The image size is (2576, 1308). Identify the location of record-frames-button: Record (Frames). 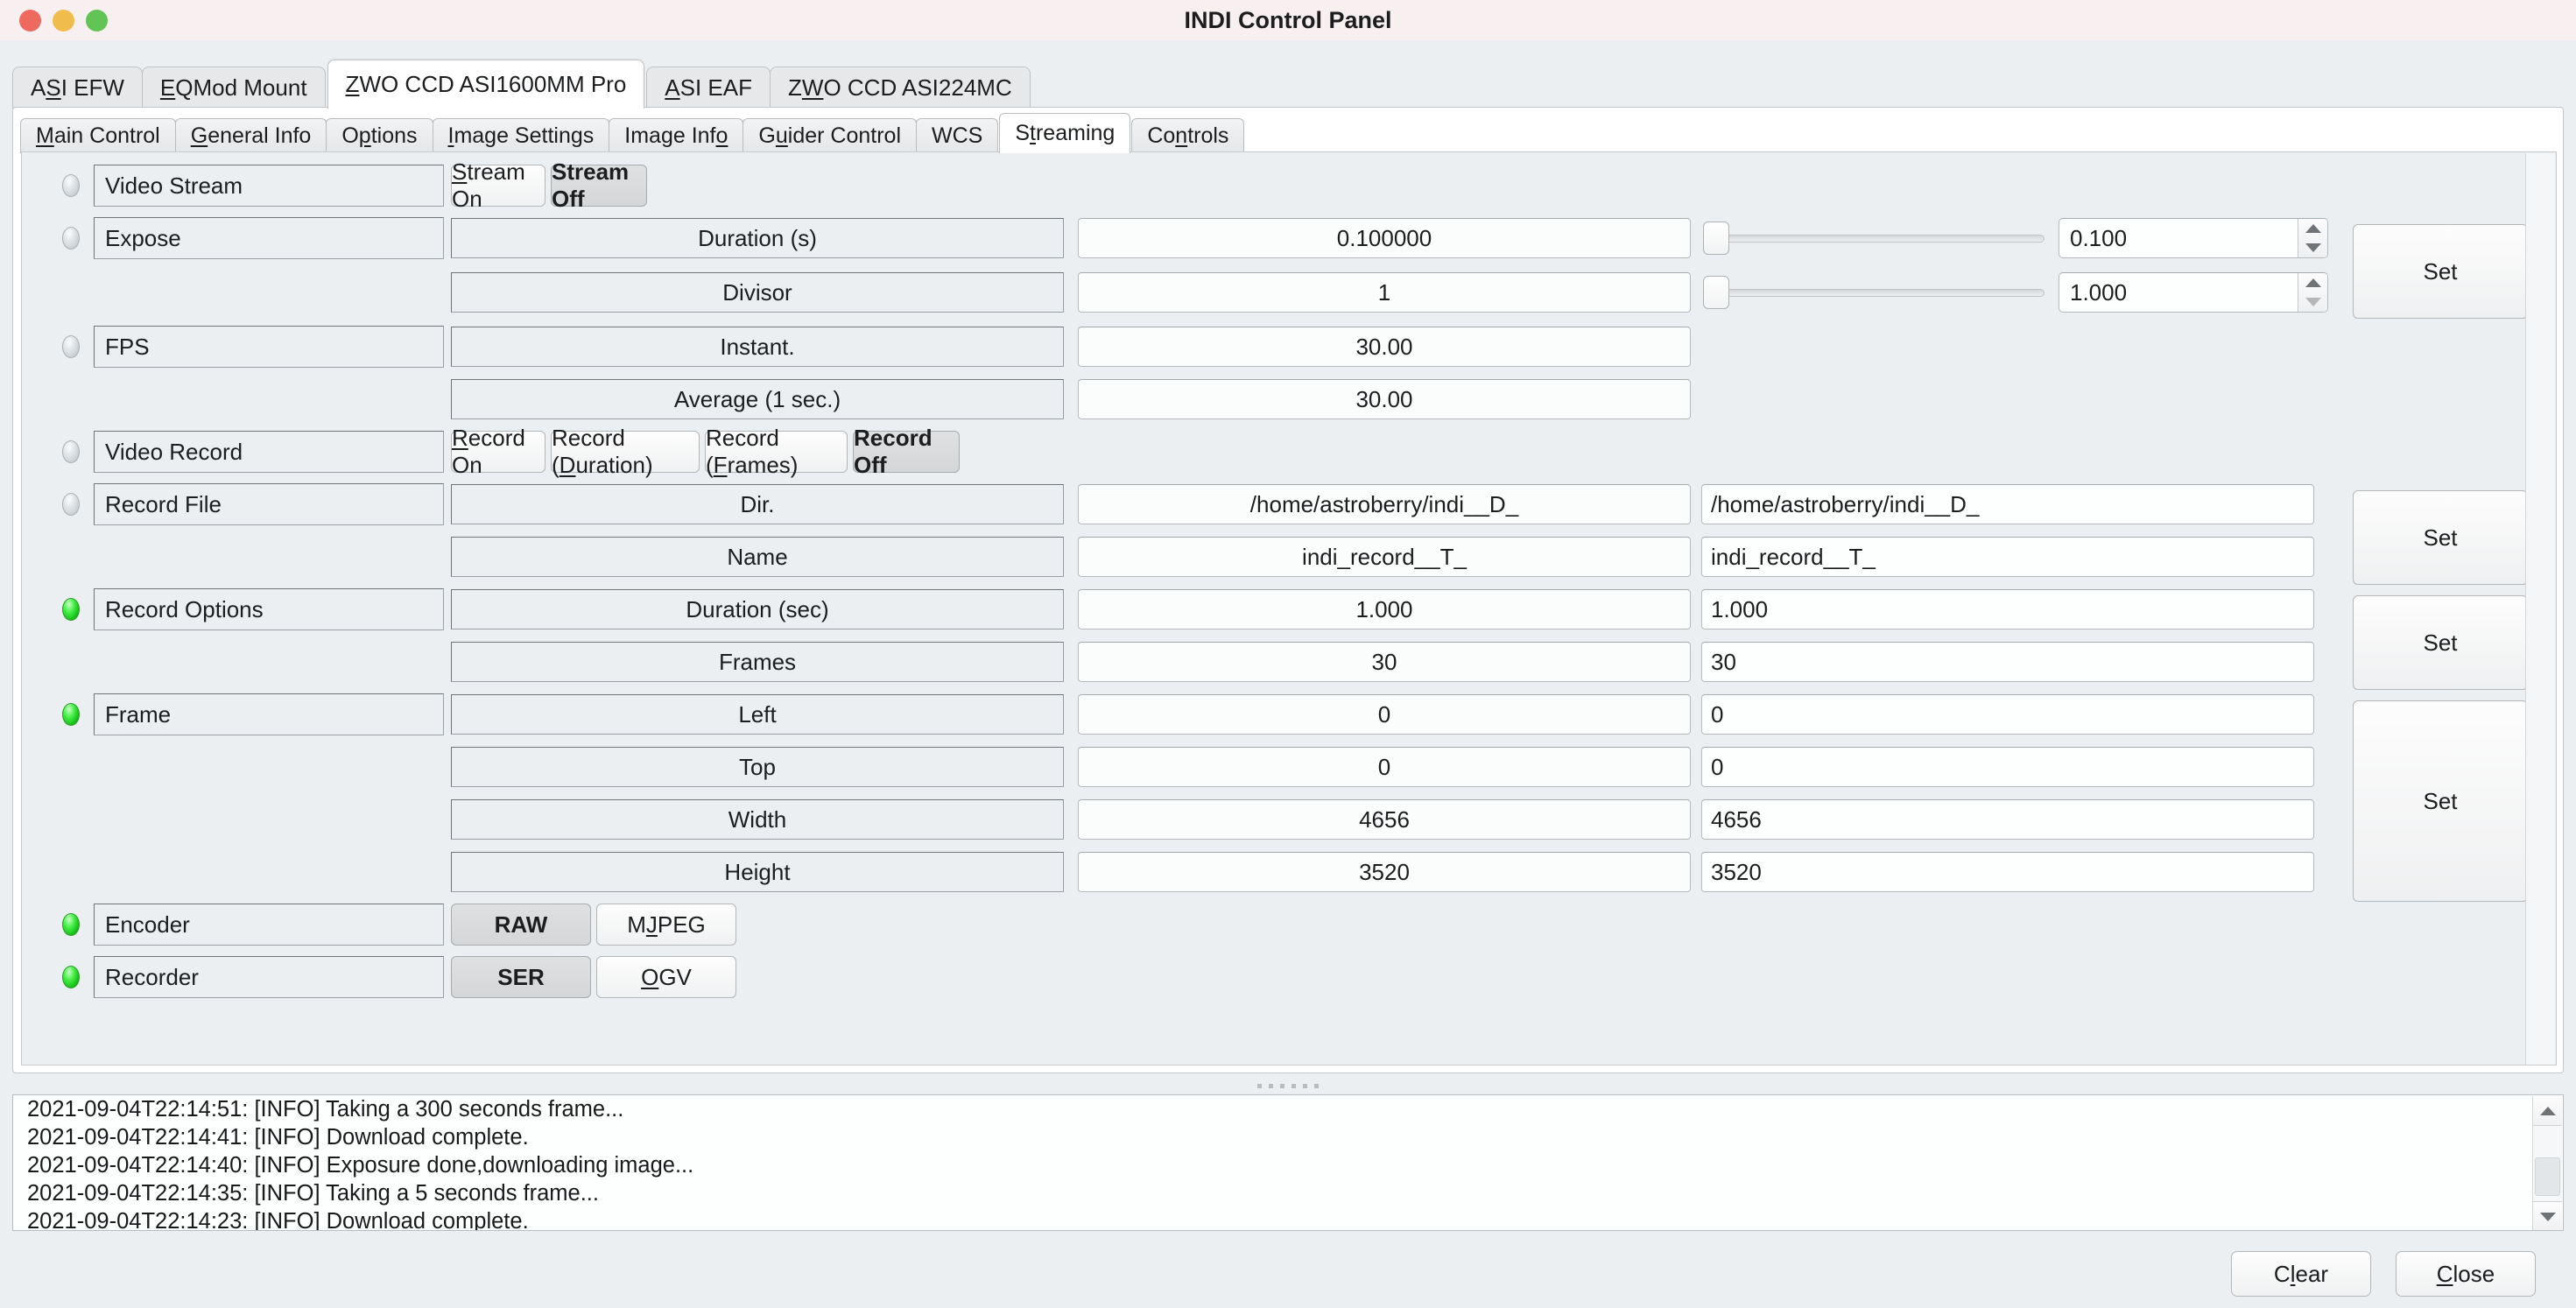
(776, 451).